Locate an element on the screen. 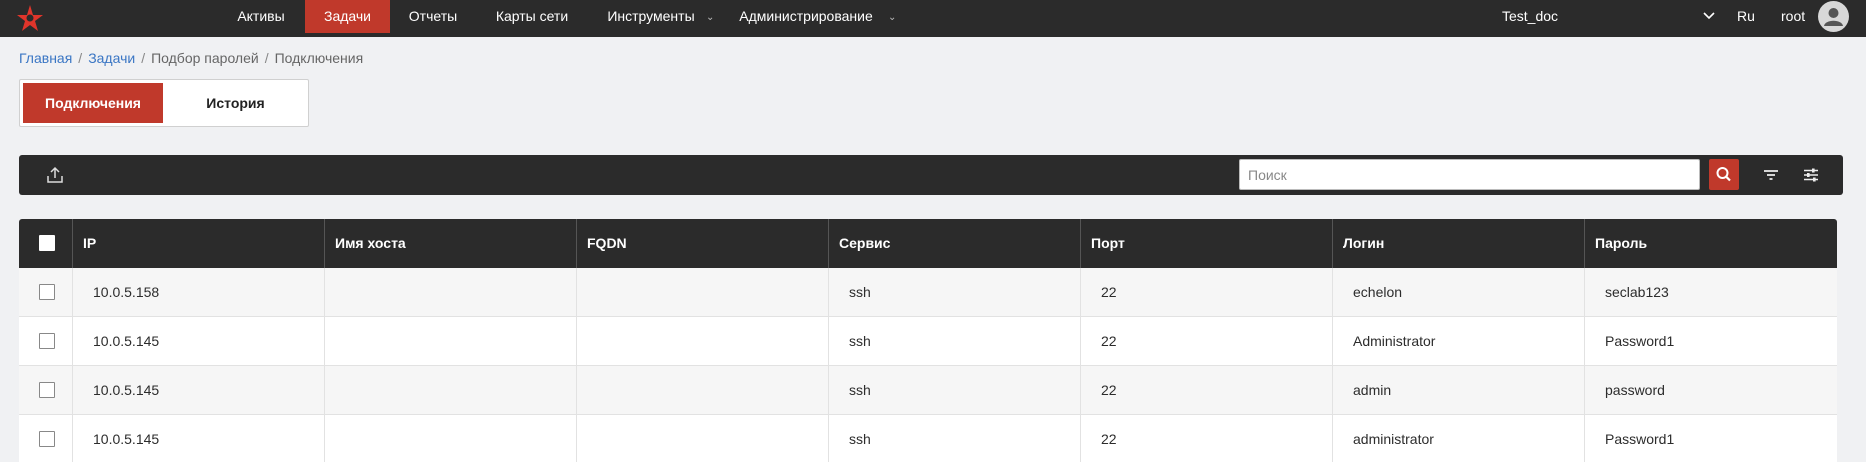 This screenshot has width=1866, height=462. breadcrumb-current: Подключения is located at coordinates (319, 58).